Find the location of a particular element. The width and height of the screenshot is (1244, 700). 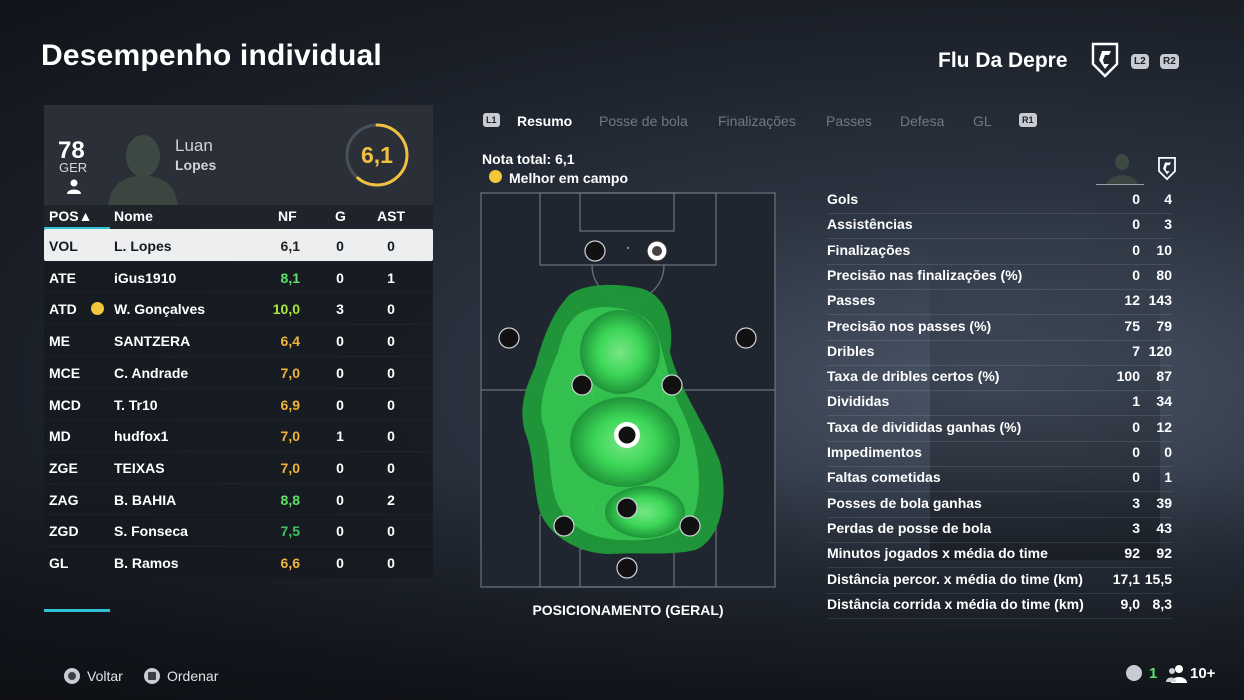

stat-row: Precisão nos passes (%) 75 79 is located at coordinates (999, 328).